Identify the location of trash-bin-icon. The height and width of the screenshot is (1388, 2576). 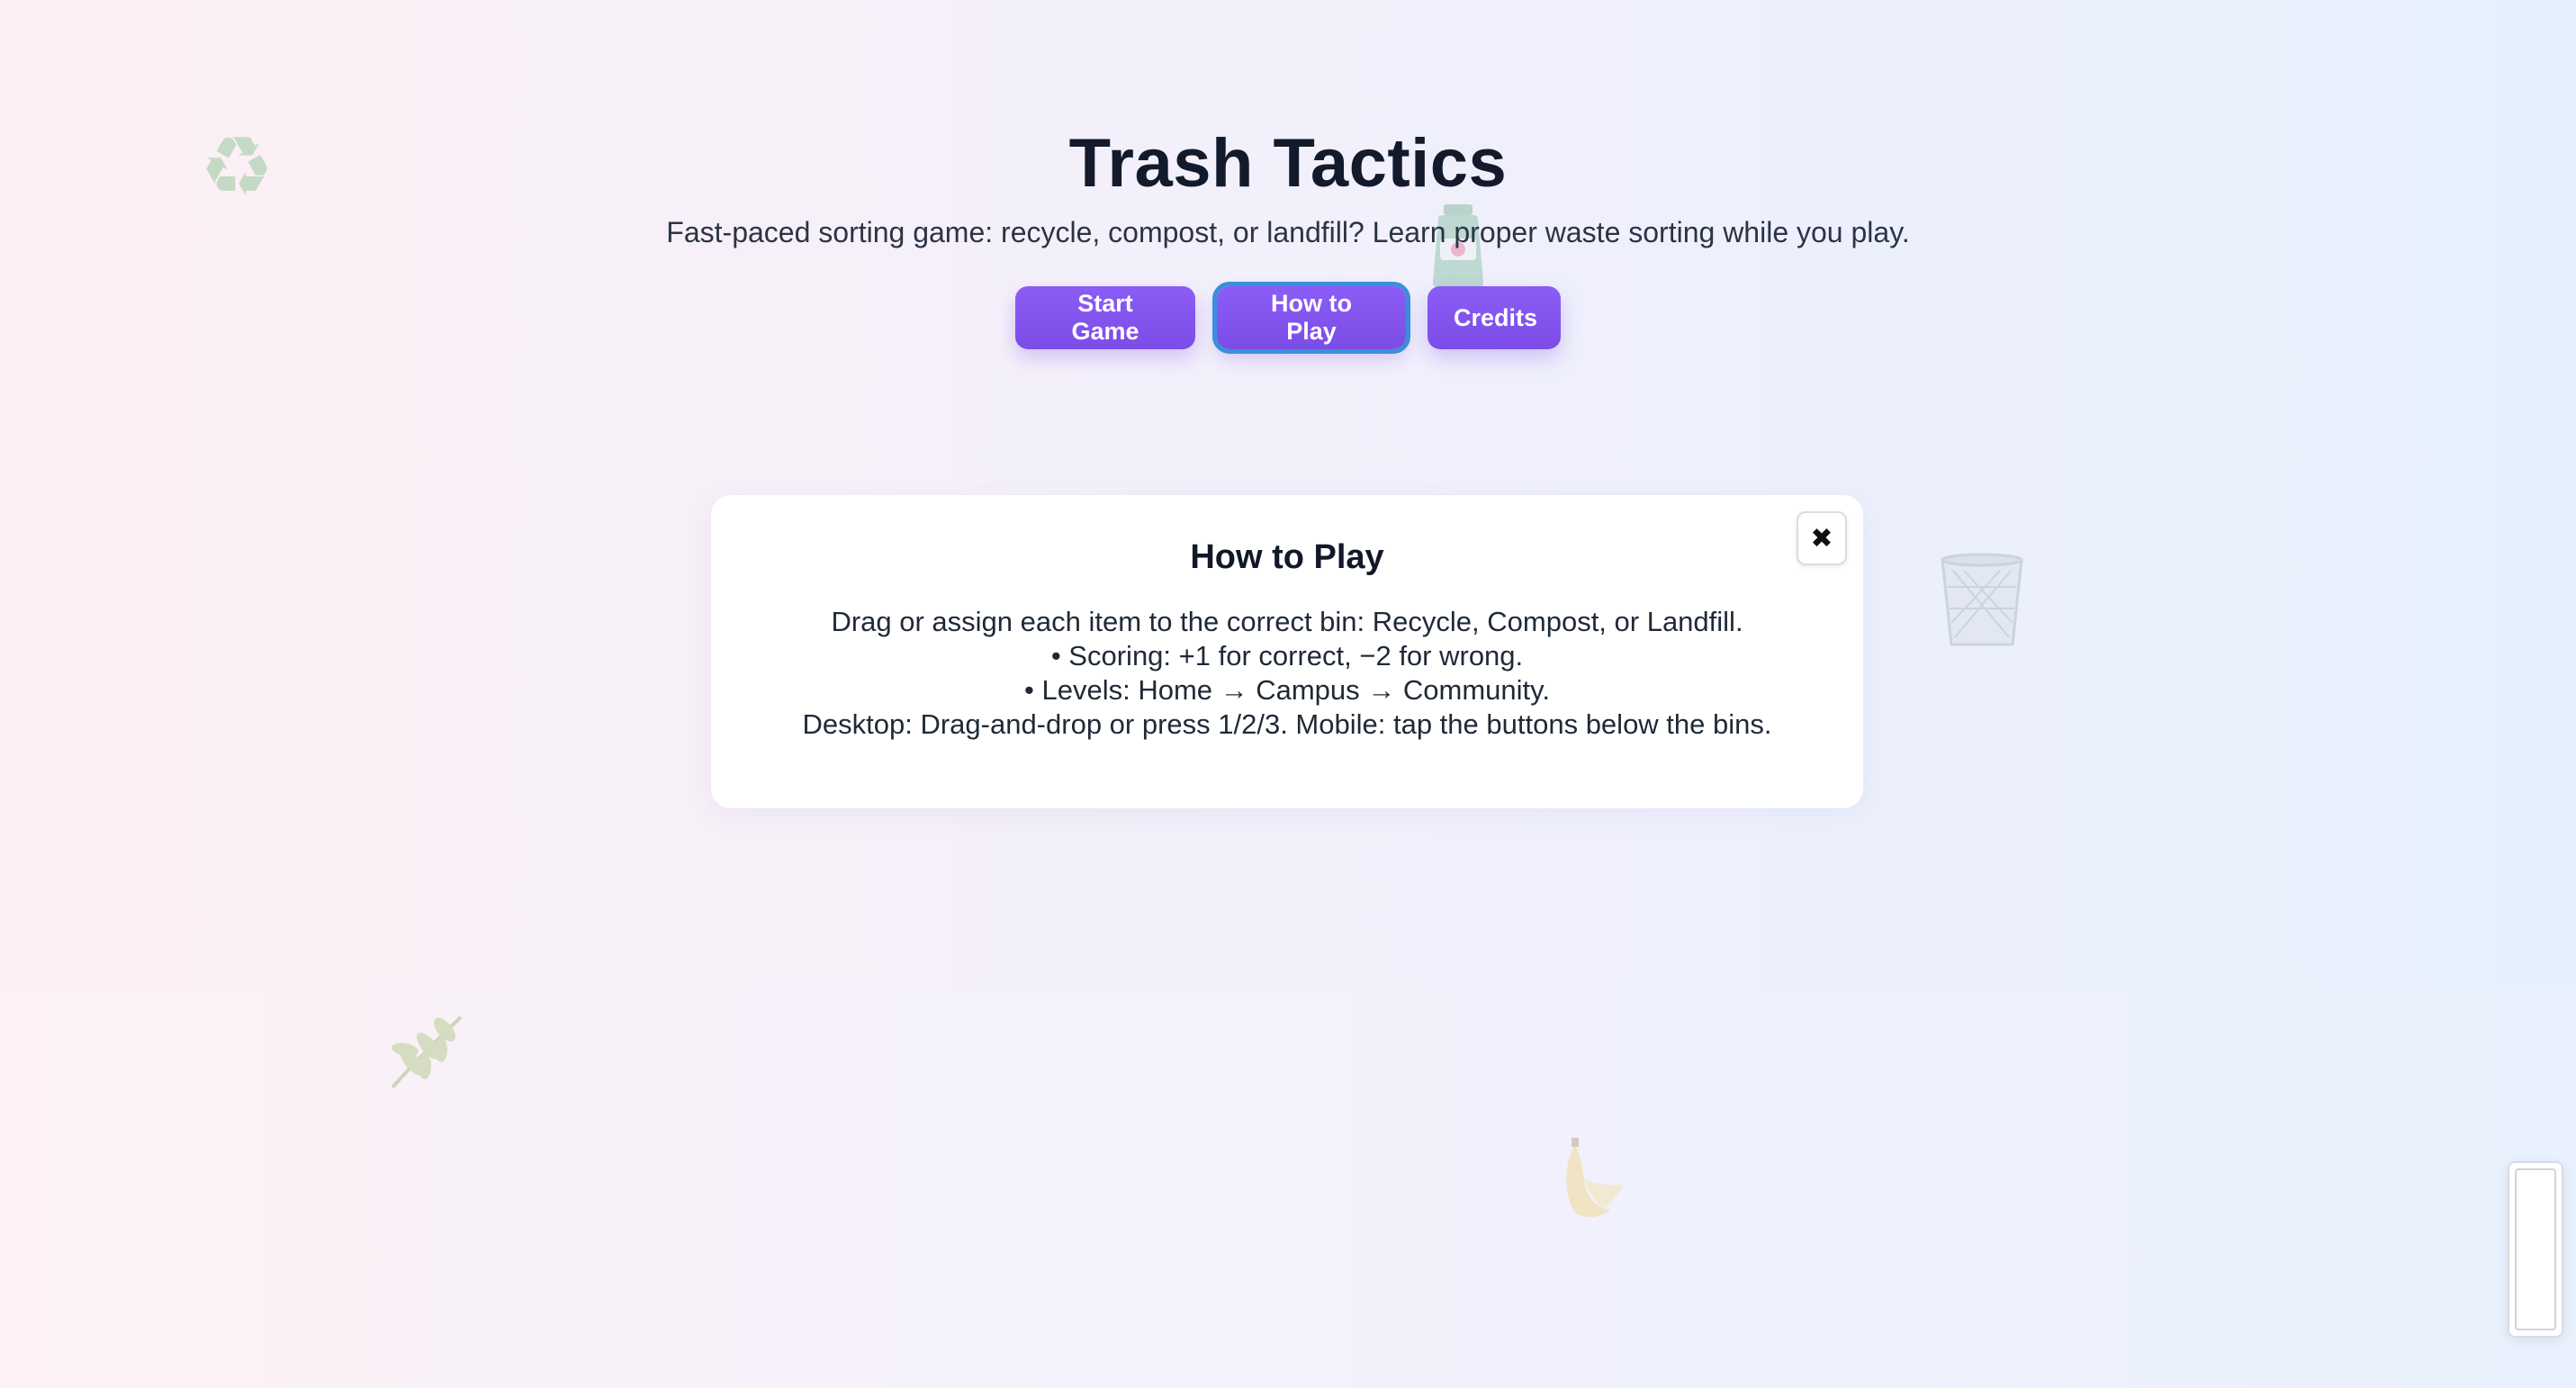
(1982, 602).